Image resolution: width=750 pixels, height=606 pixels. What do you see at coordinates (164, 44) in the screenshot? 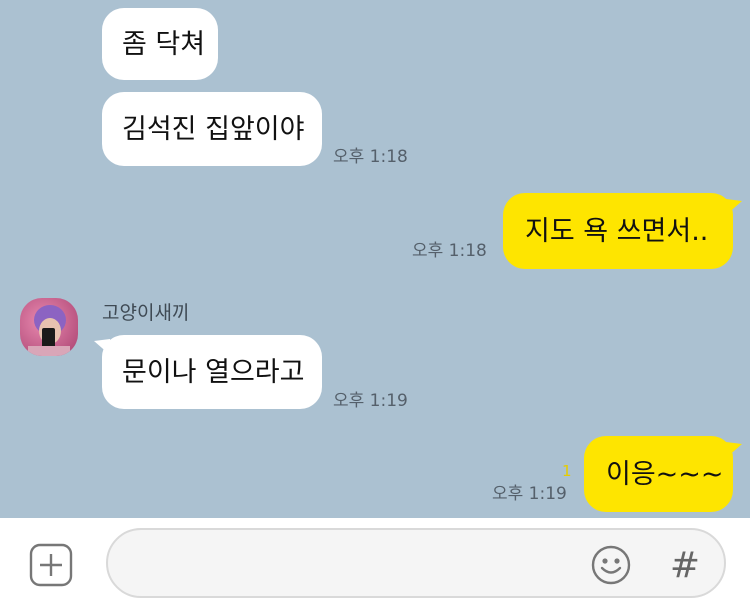
I see `message-text: 좀 닥쳐` at bounding box center [164, 44].